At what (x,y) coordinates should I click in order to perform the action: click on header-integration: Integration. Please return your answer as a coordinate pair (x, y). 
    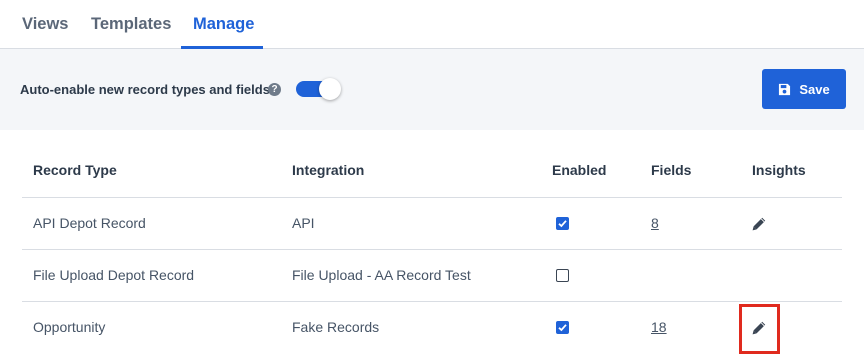
    Looking at the image, I should click on (328, 170).